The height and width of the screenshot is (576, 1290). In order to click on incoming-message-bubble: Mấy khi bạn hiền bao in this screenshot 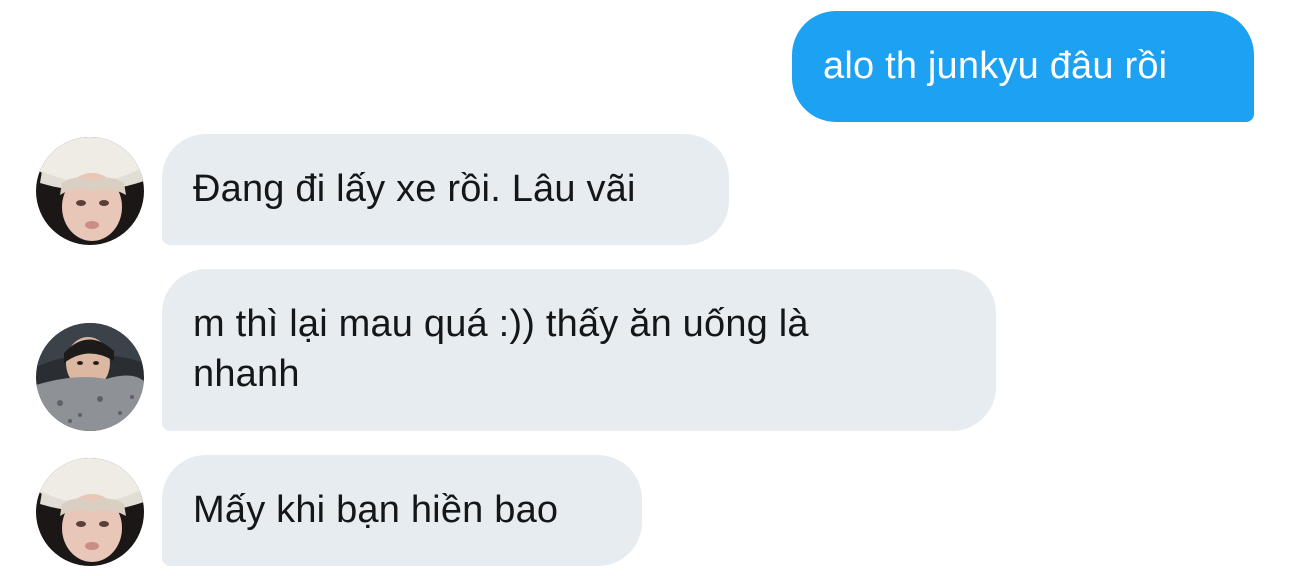, I will do `click(402, 510)`.